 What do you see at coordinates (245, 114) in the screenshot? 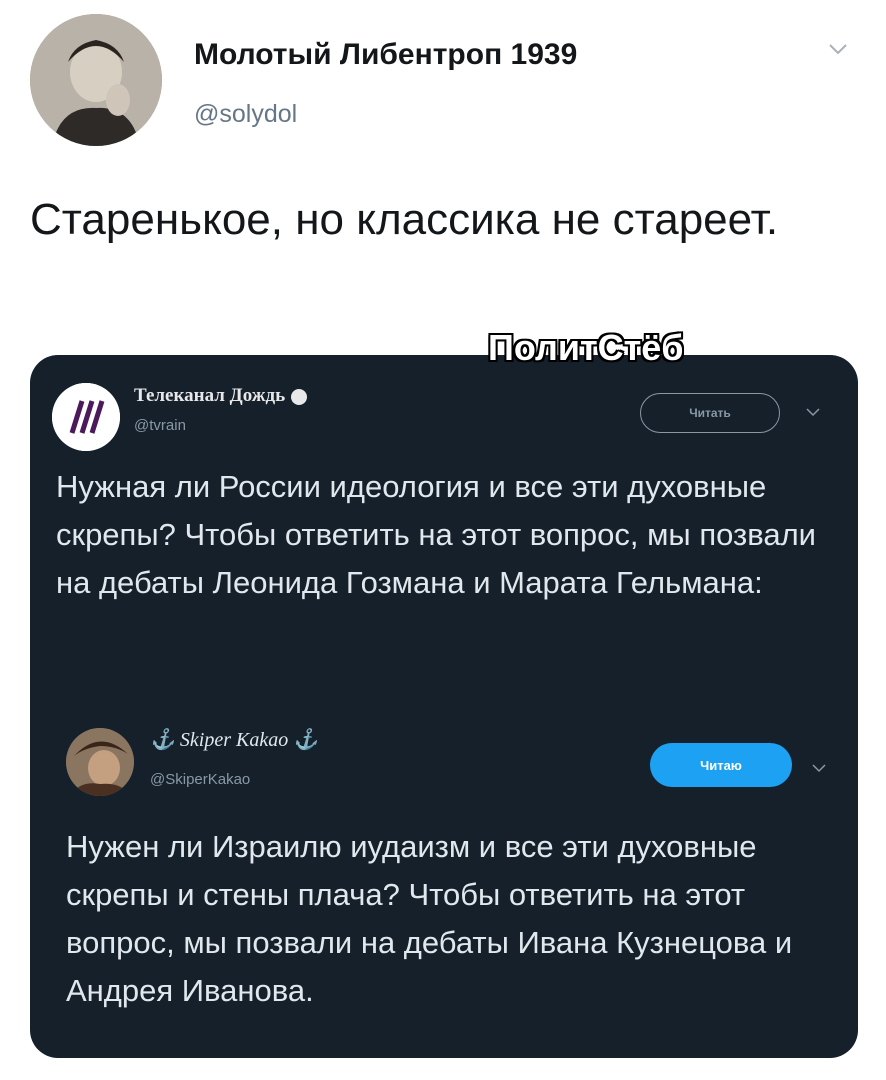
I see `author-handle: @solydol` at bounding box center [245, 114].